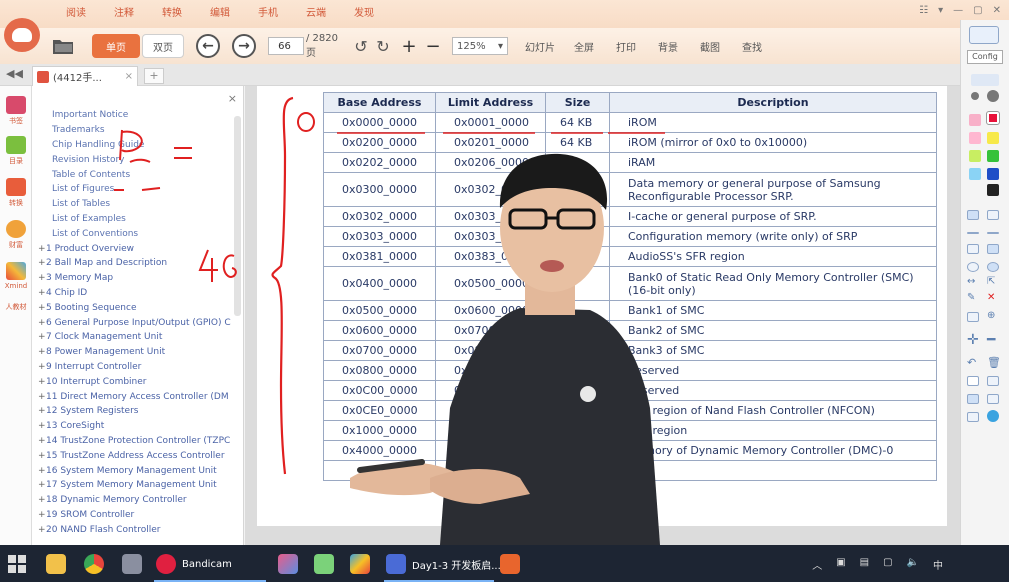 Image resolution: width=1009 pixels, height=582 pixels. Describe the element at coordinates (433, 46) in the screenshot. I see `zoom-out-icon: −` at that location.